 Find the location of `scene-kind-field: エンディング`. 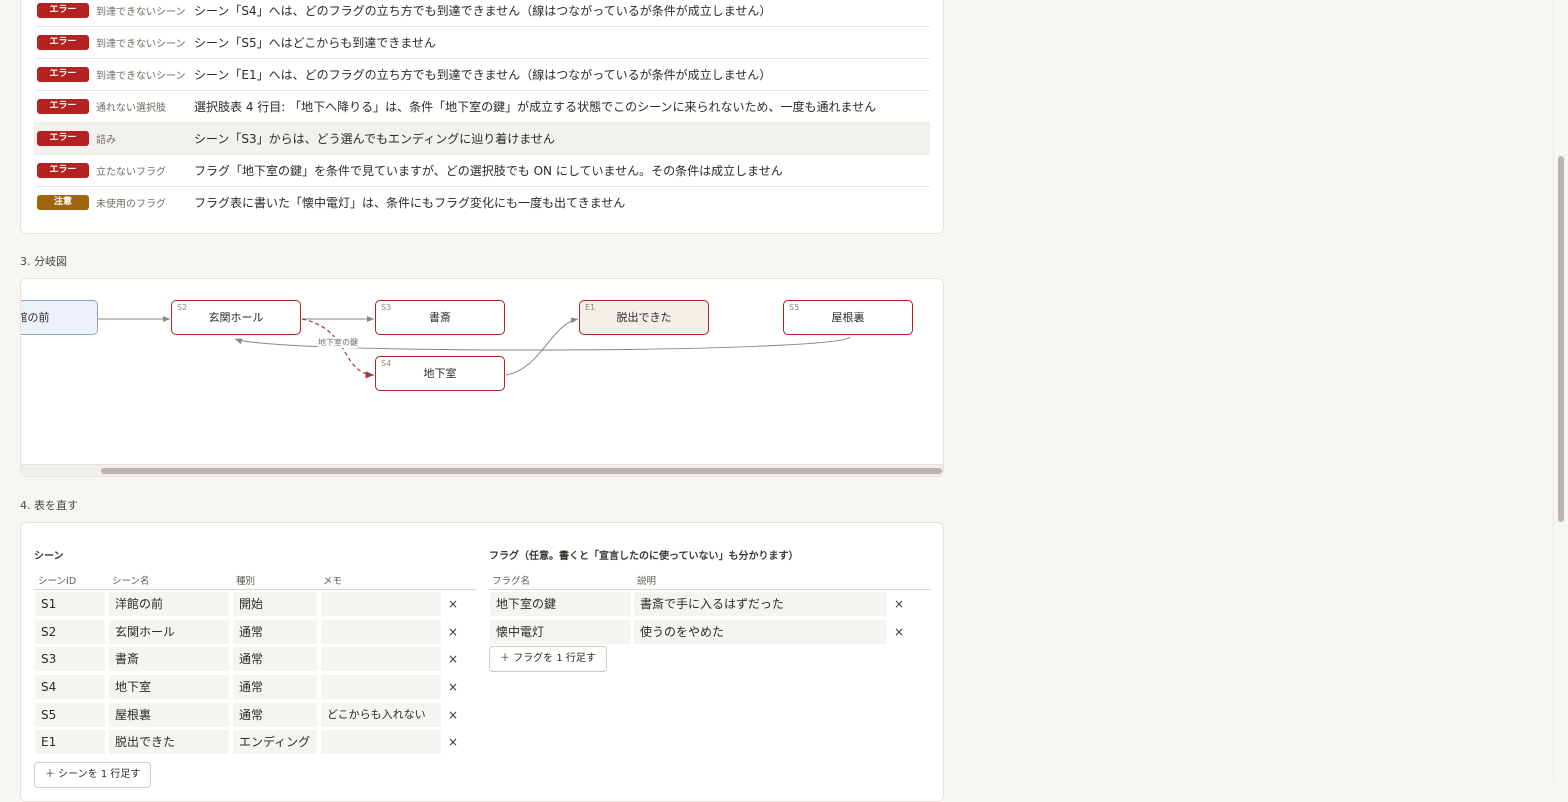

scene-kind-field: エンディング is located at coordinates (275, 742).